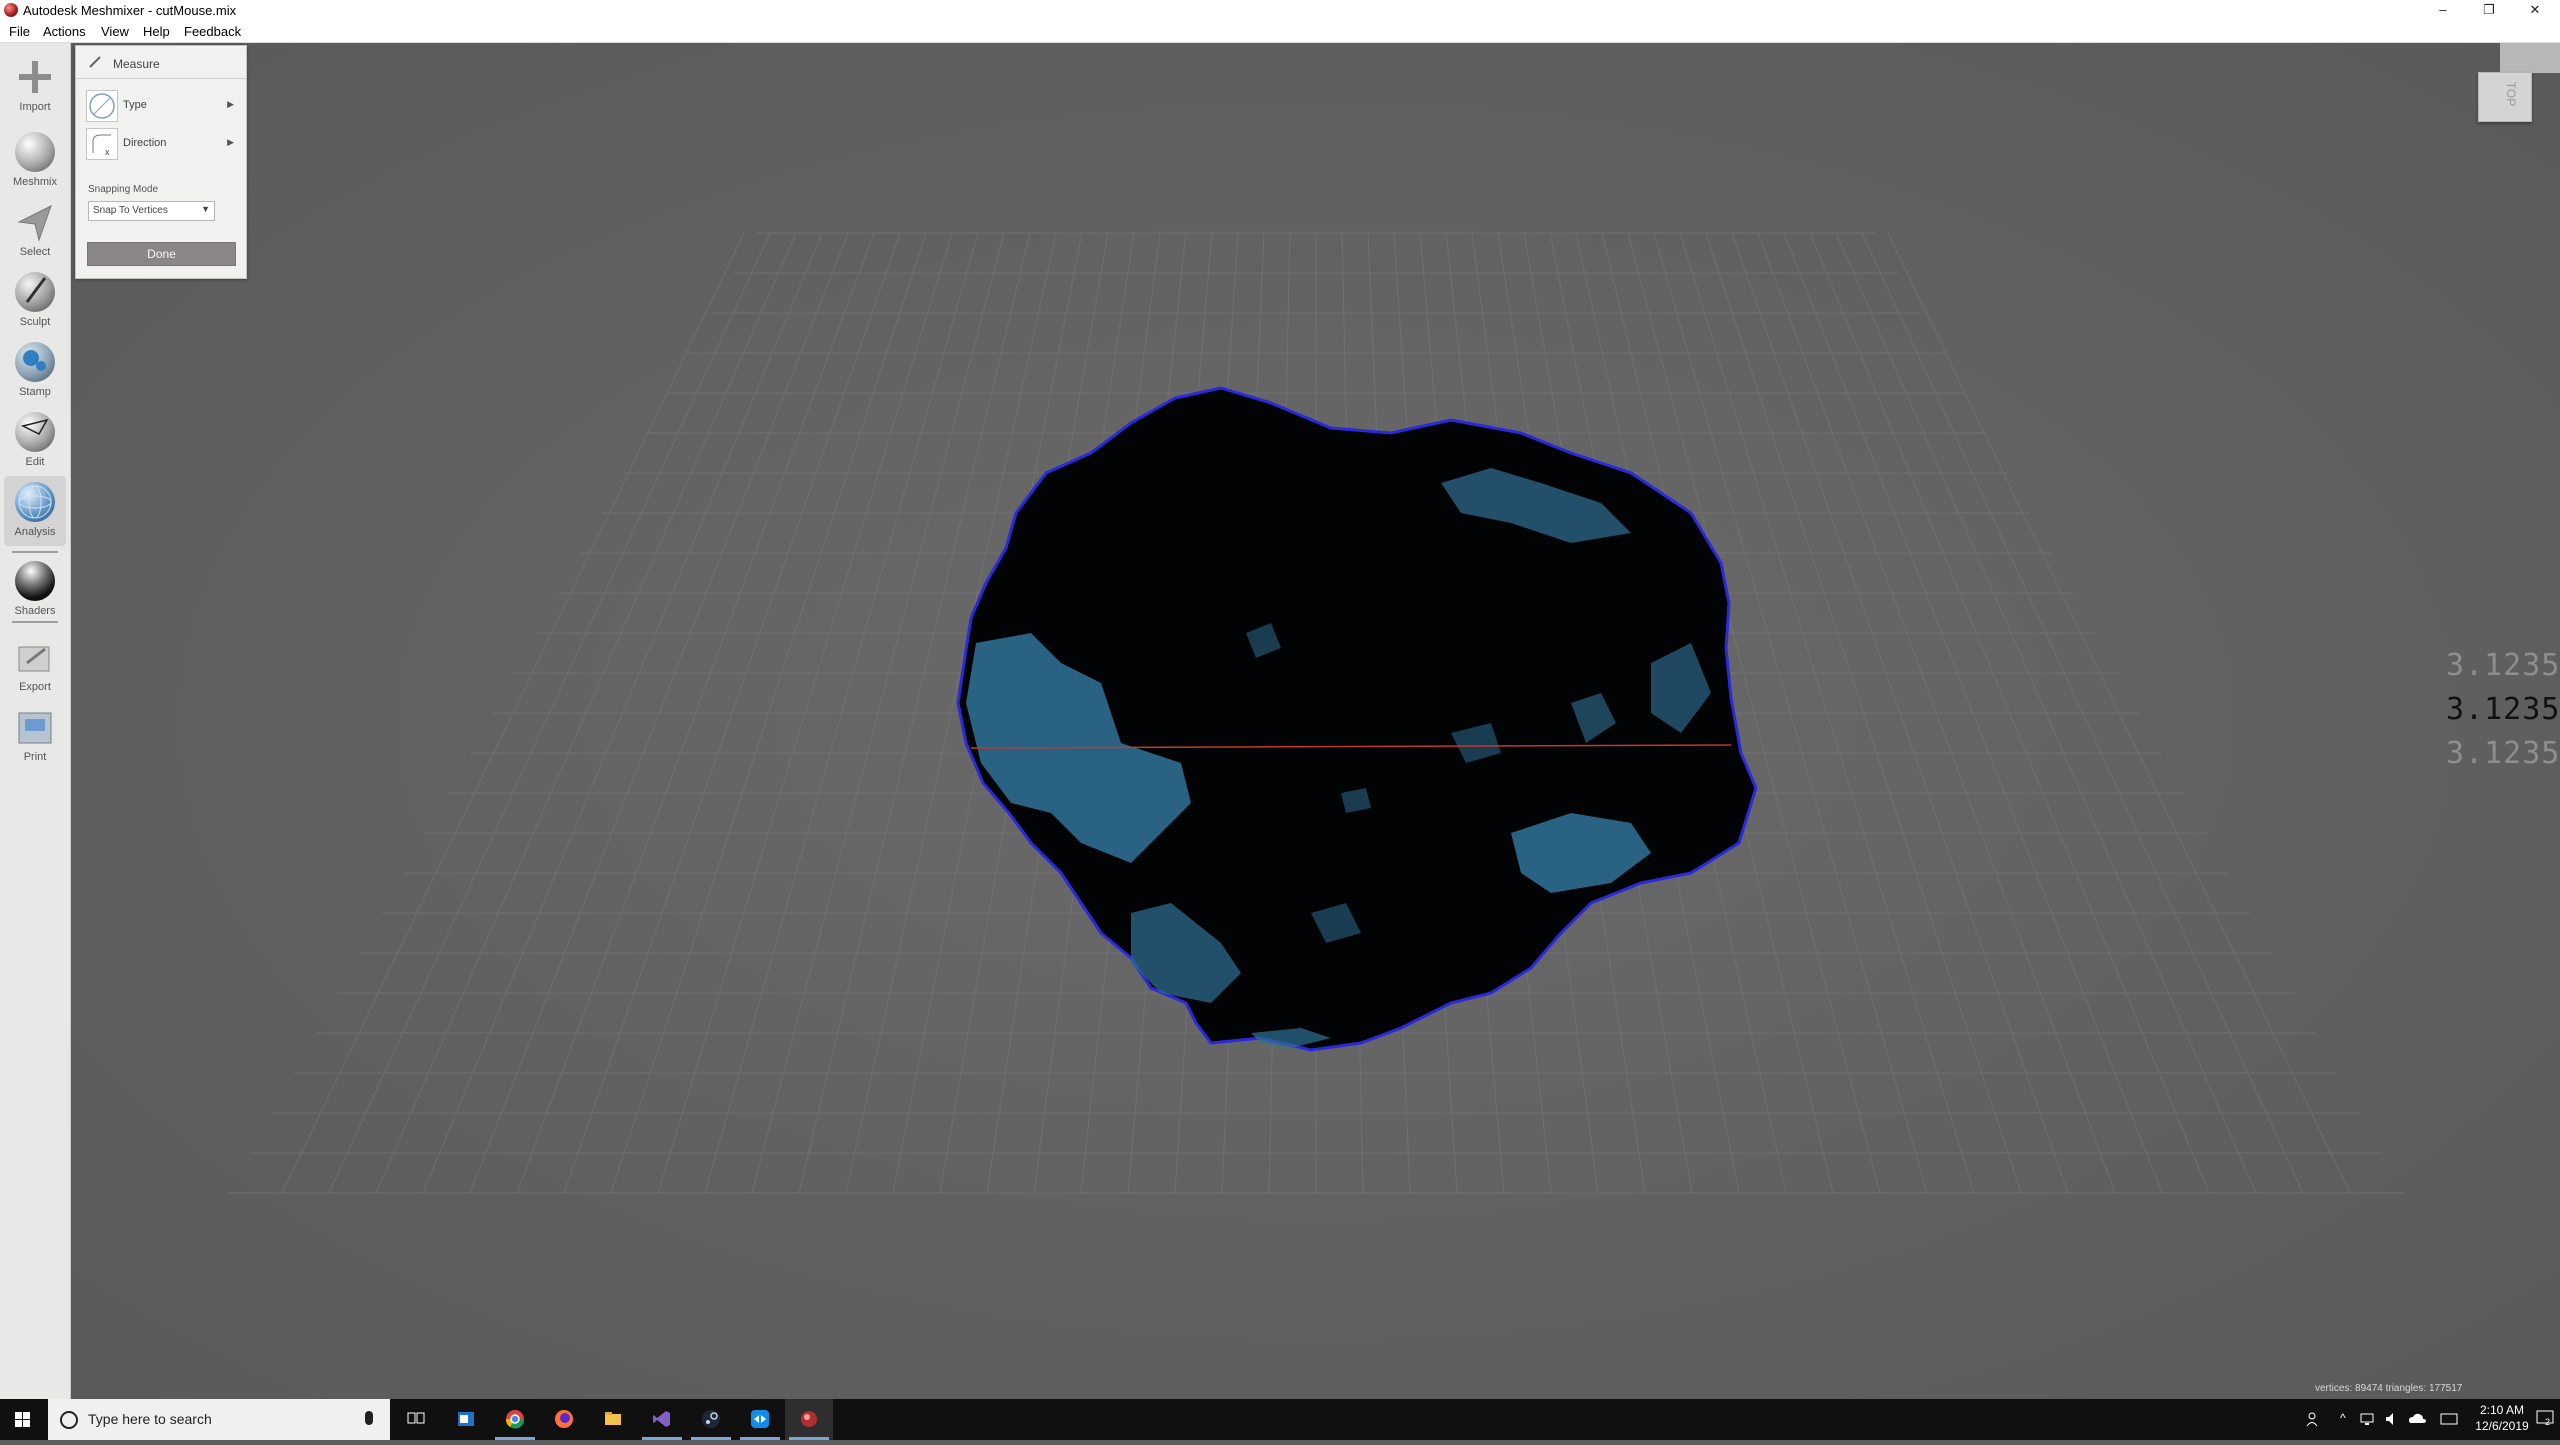 The height and width of the screenshot is (1445, 2560). Describe the element at coordinates (2548, 1422) in the screenshot. I see `notification-count: 2` at that location.